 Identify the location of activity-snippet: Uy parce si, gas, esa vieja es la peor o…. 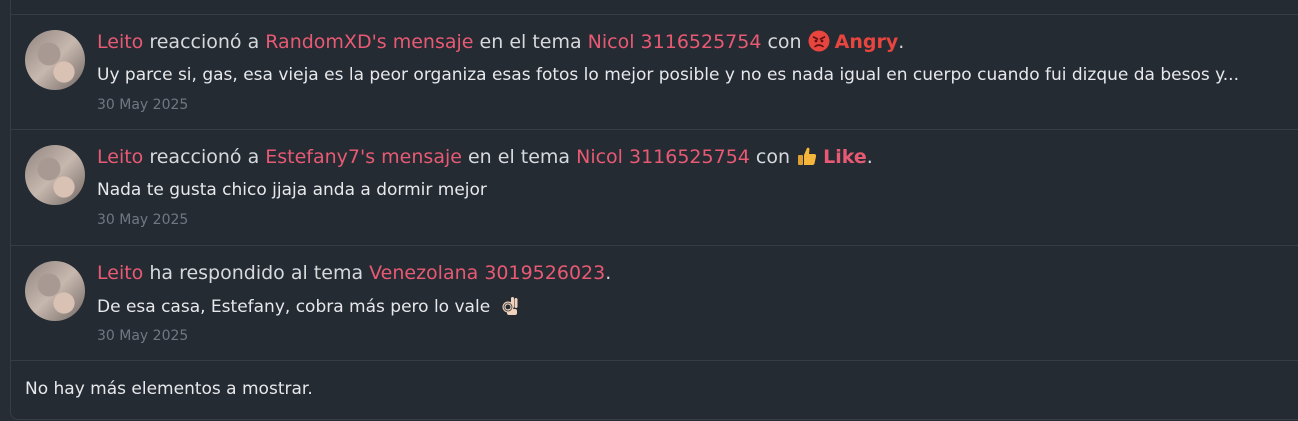
(668, 75).